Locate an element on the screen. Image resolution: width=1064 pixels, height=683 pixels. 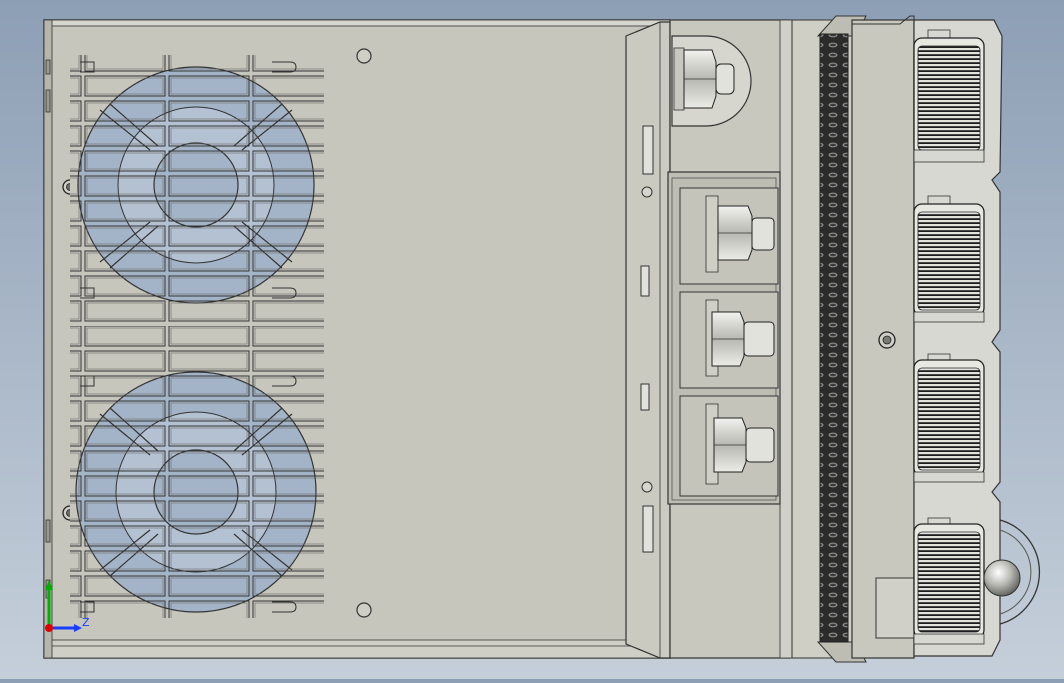
terminal-block-area is located at coordinates (730, 339).